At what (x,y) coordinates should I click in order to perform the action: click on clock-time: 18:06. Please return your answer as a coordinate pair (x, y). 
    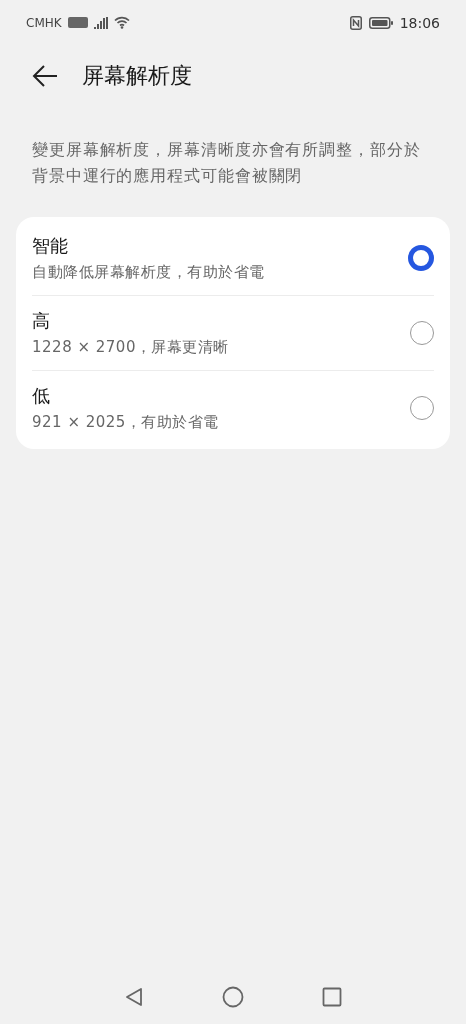
    Looking at the image, I should click on (419, 22).